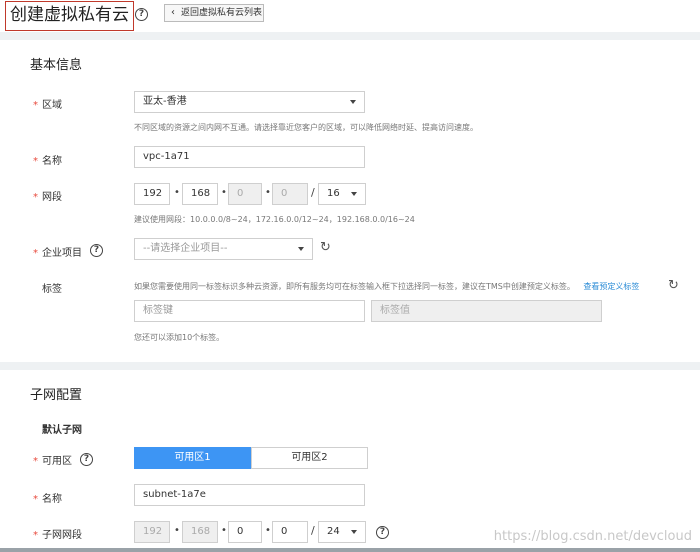 The width and height of the screenshot is (700, 552). What do you see at coordinates (47, 197) in the screenshot?
I see `cidr-label: * 网段` at bounding box center [47, 197].